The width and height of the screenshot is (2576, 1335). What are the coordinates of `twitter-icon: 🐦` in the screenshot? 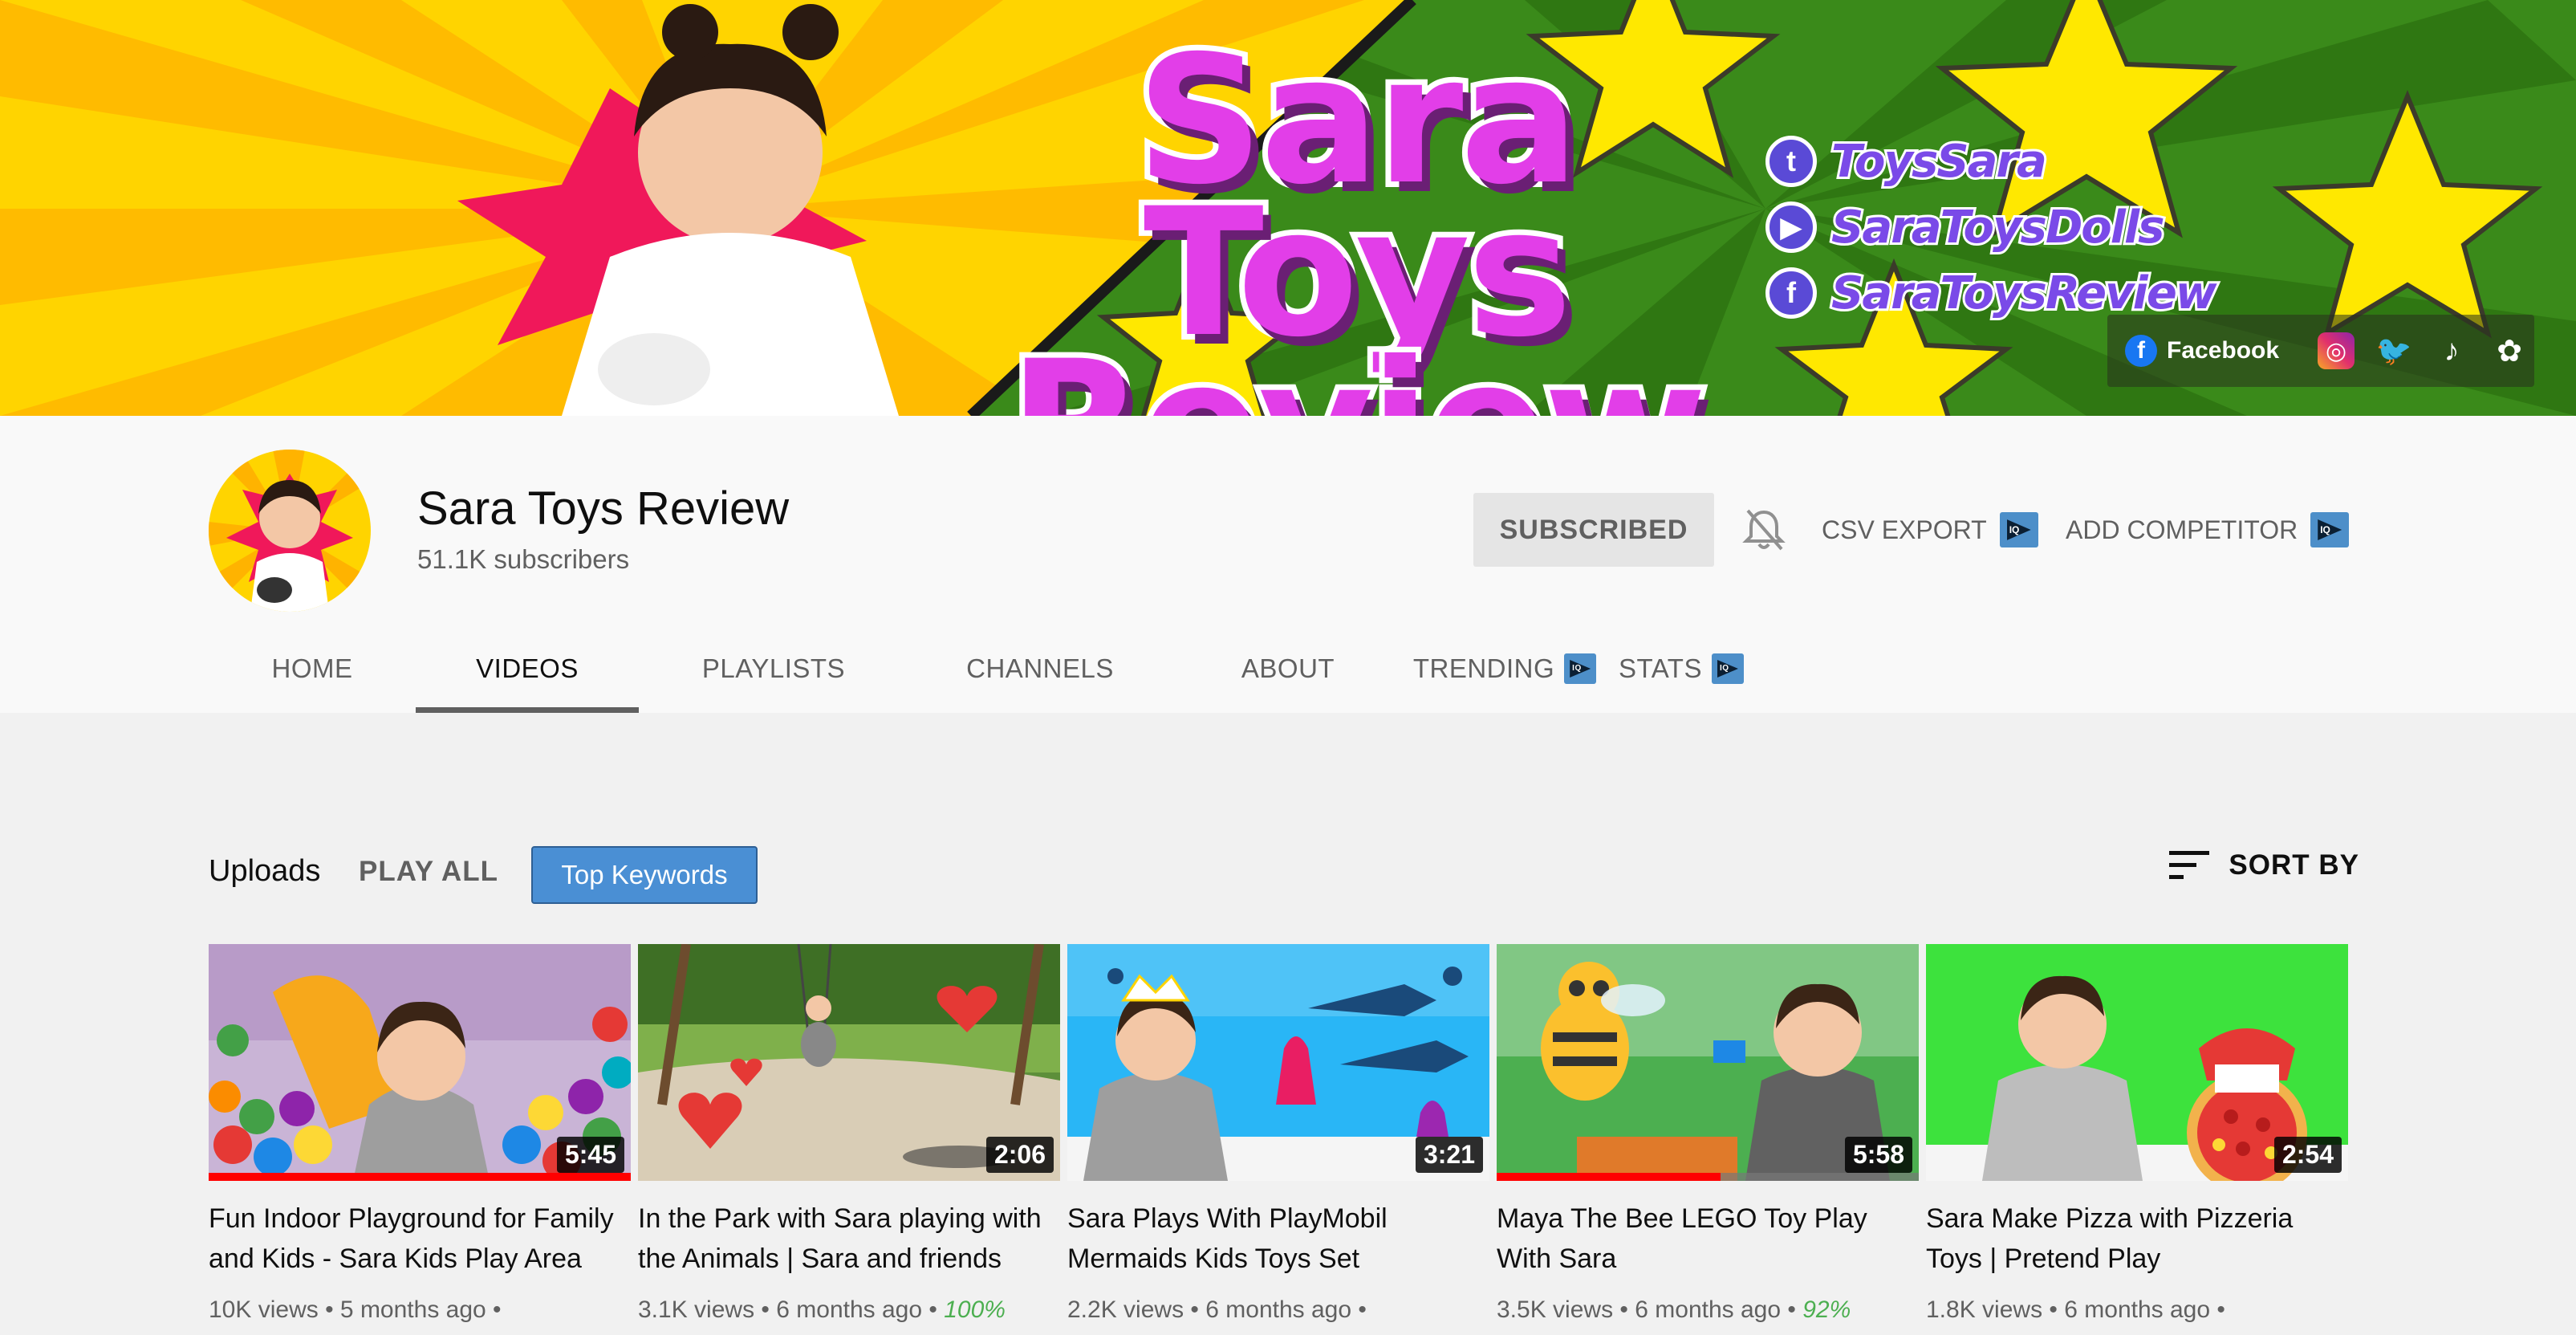 It's located at (2394, 350).